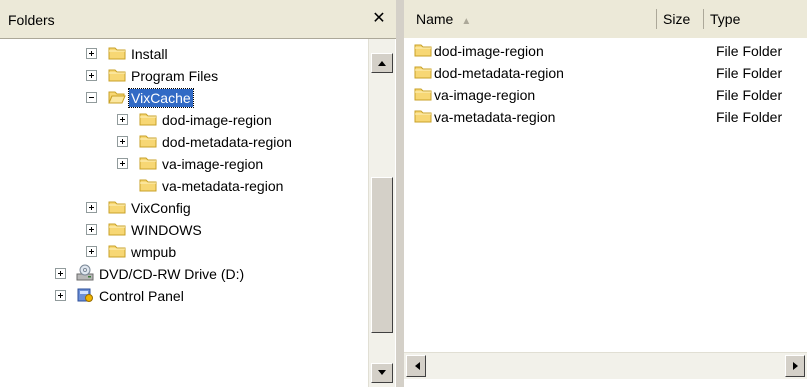 This screenshot has height=387, width=807. I want to click on column-size-label: Size, so click(677, 19).